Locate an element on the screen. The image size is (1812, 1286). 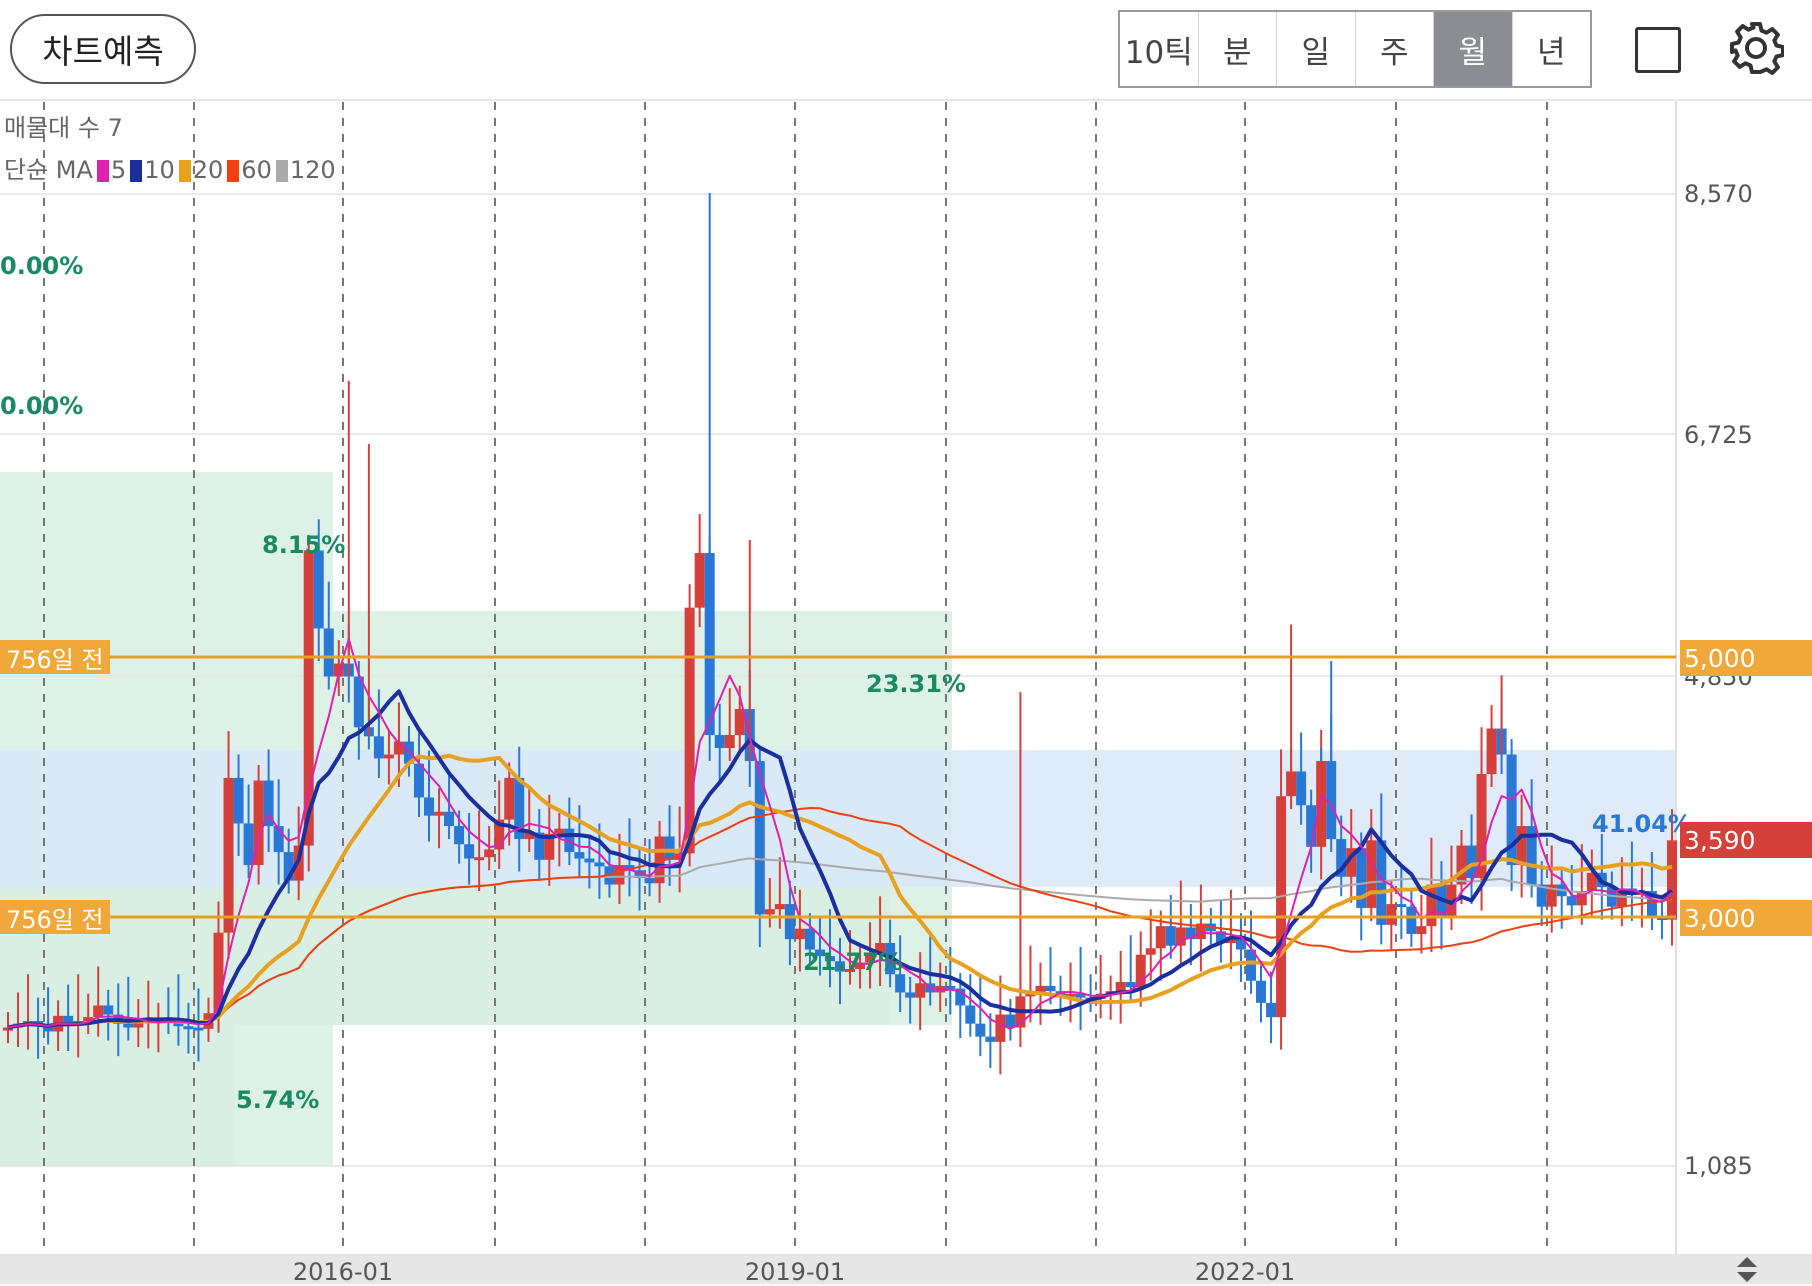
x-tick-label: 2019-01 is located at coordinates (795, 1272).